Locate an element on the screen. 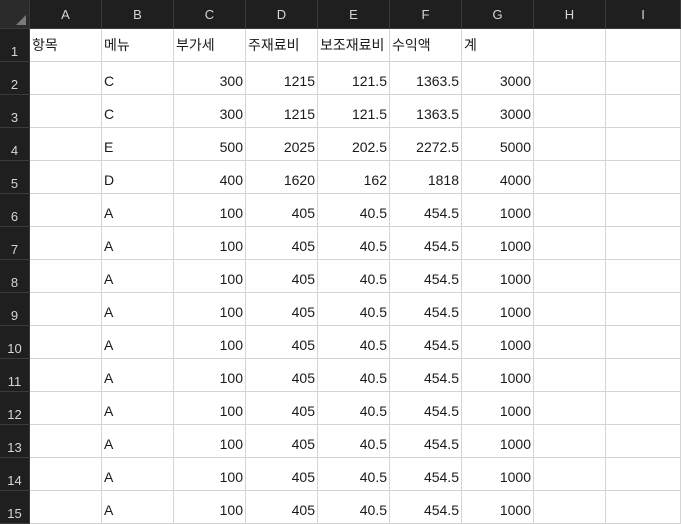 This screenshot has height=524, width=681. cell-b1: 메뉴 is located at coordinates (138, 45).